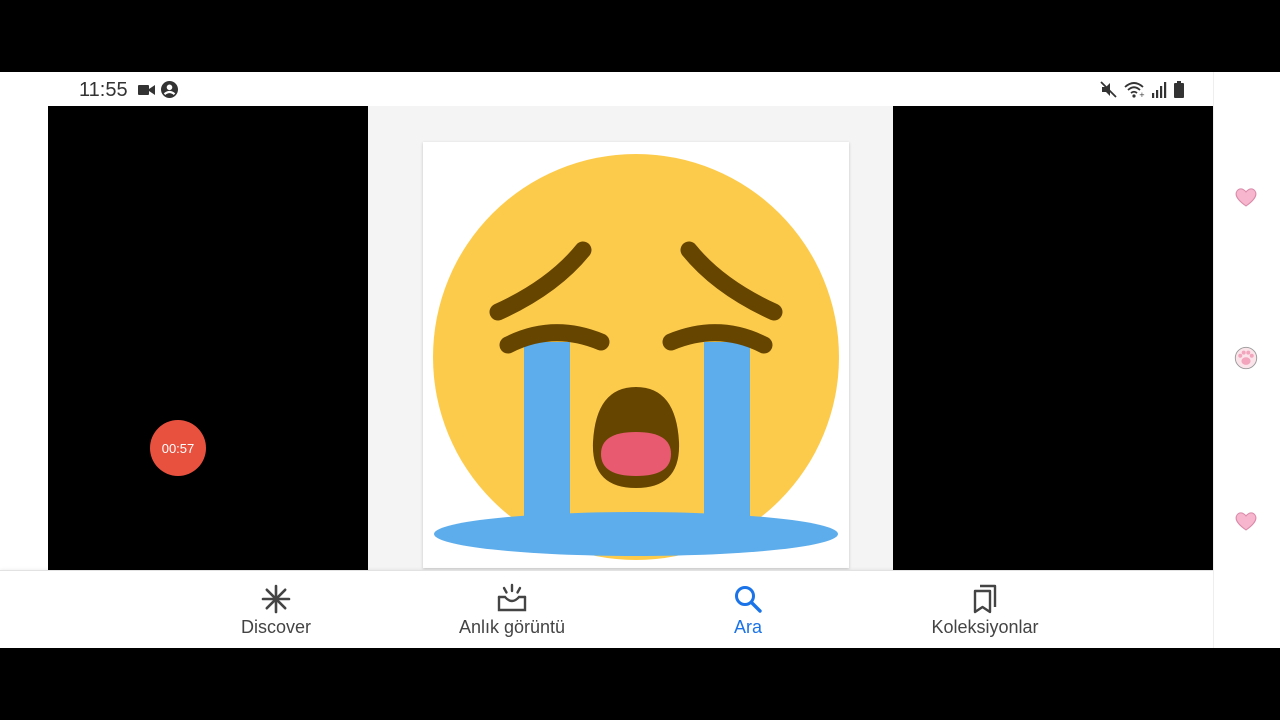  Describe the element at coordinates (178, 448) in the screenshot. I see `recording-timer-badge: 00:57` at that location.